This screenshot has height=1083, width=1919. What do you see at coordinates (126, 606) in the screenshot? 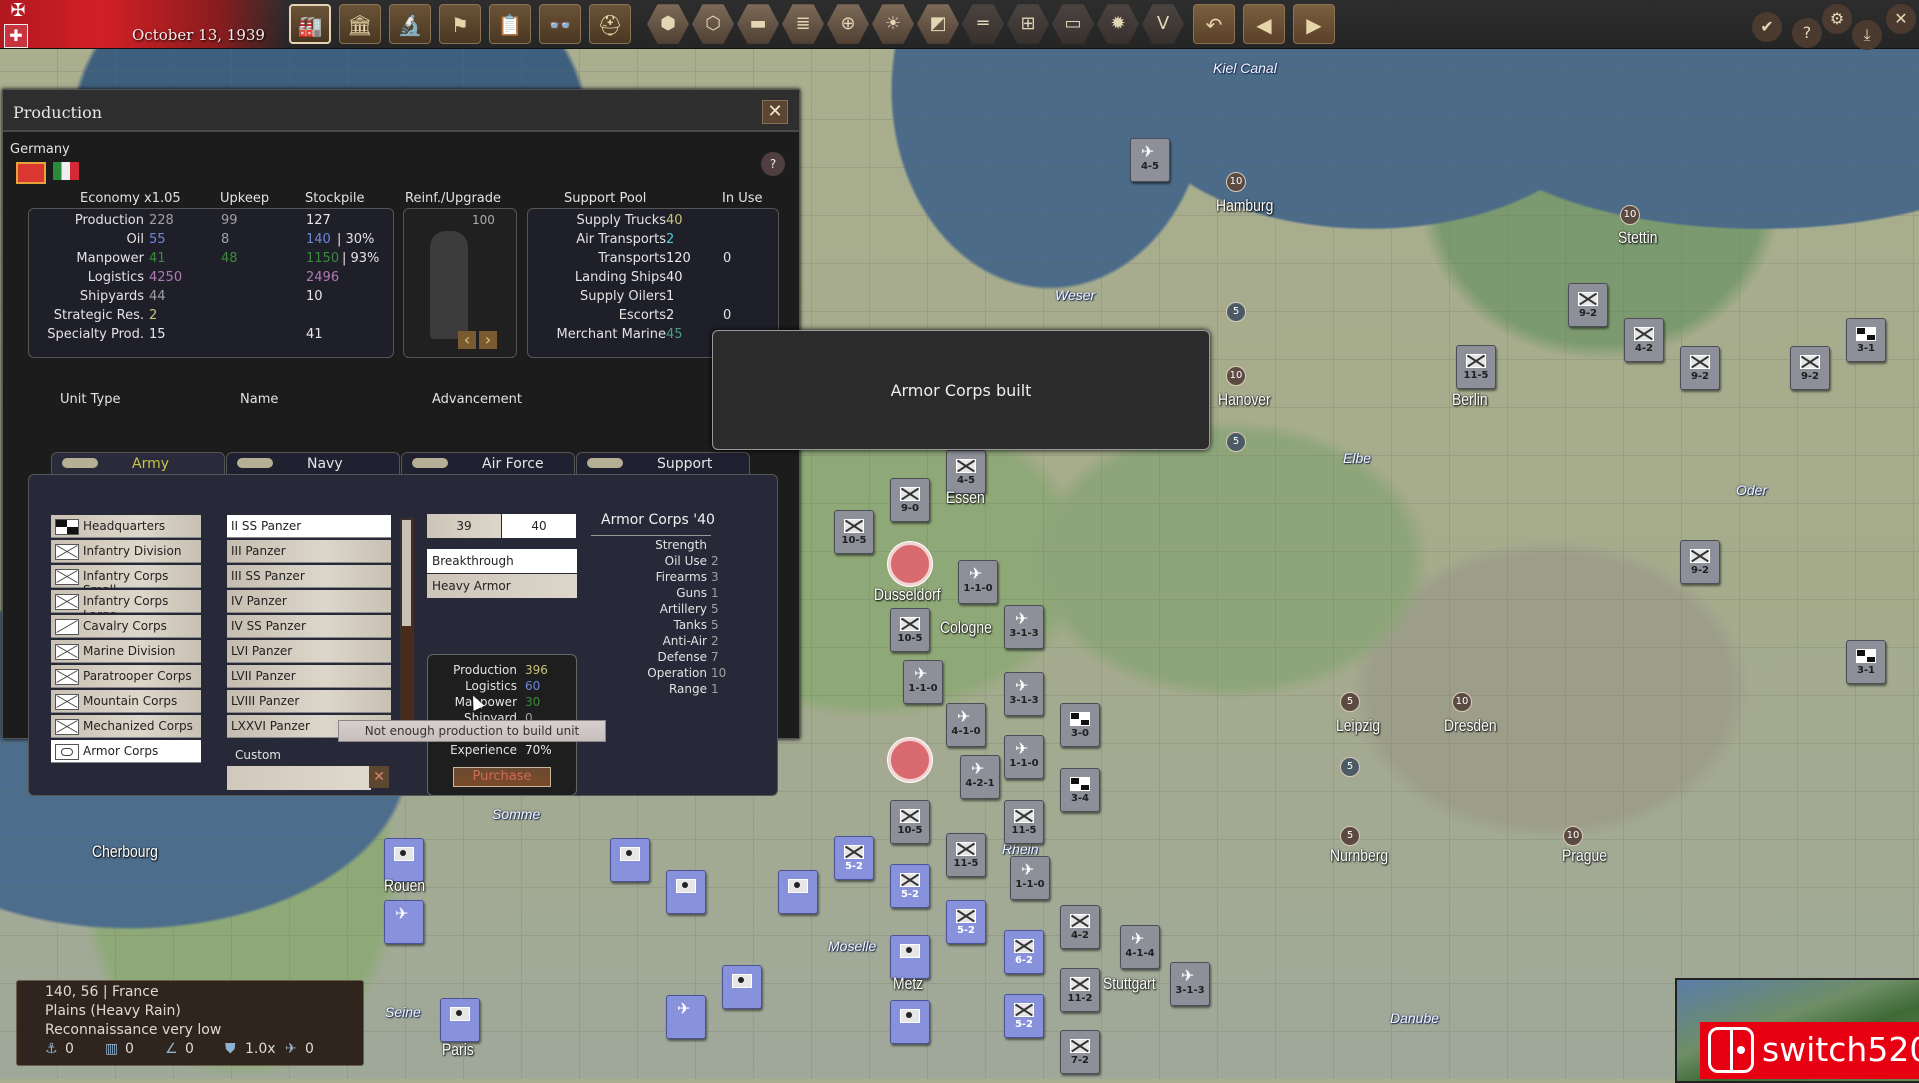
I see `unit-type-item: Infantry Corps Large` at bounding box center [126, 606].